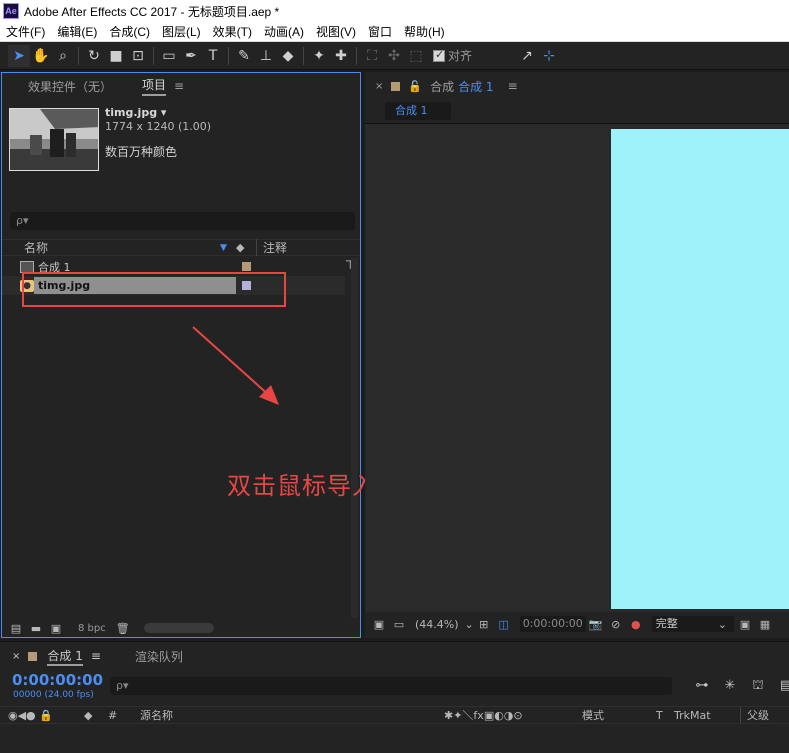 The width and height of the screenshot is (789, 753). I want to click on clone-stamp-tool-icon: ⊥, so click(266, 56).